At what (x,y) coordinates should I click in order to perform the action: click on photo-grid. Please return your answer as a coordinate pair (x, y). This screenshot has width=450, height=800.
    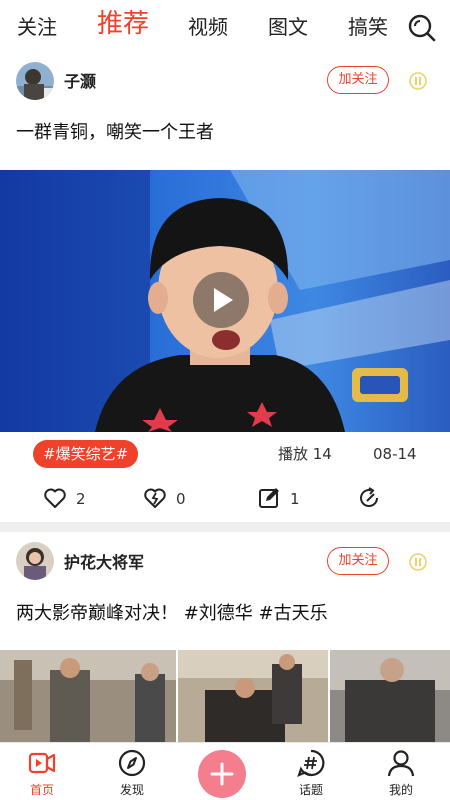
    Looking at the image, I should click on (225, 696).